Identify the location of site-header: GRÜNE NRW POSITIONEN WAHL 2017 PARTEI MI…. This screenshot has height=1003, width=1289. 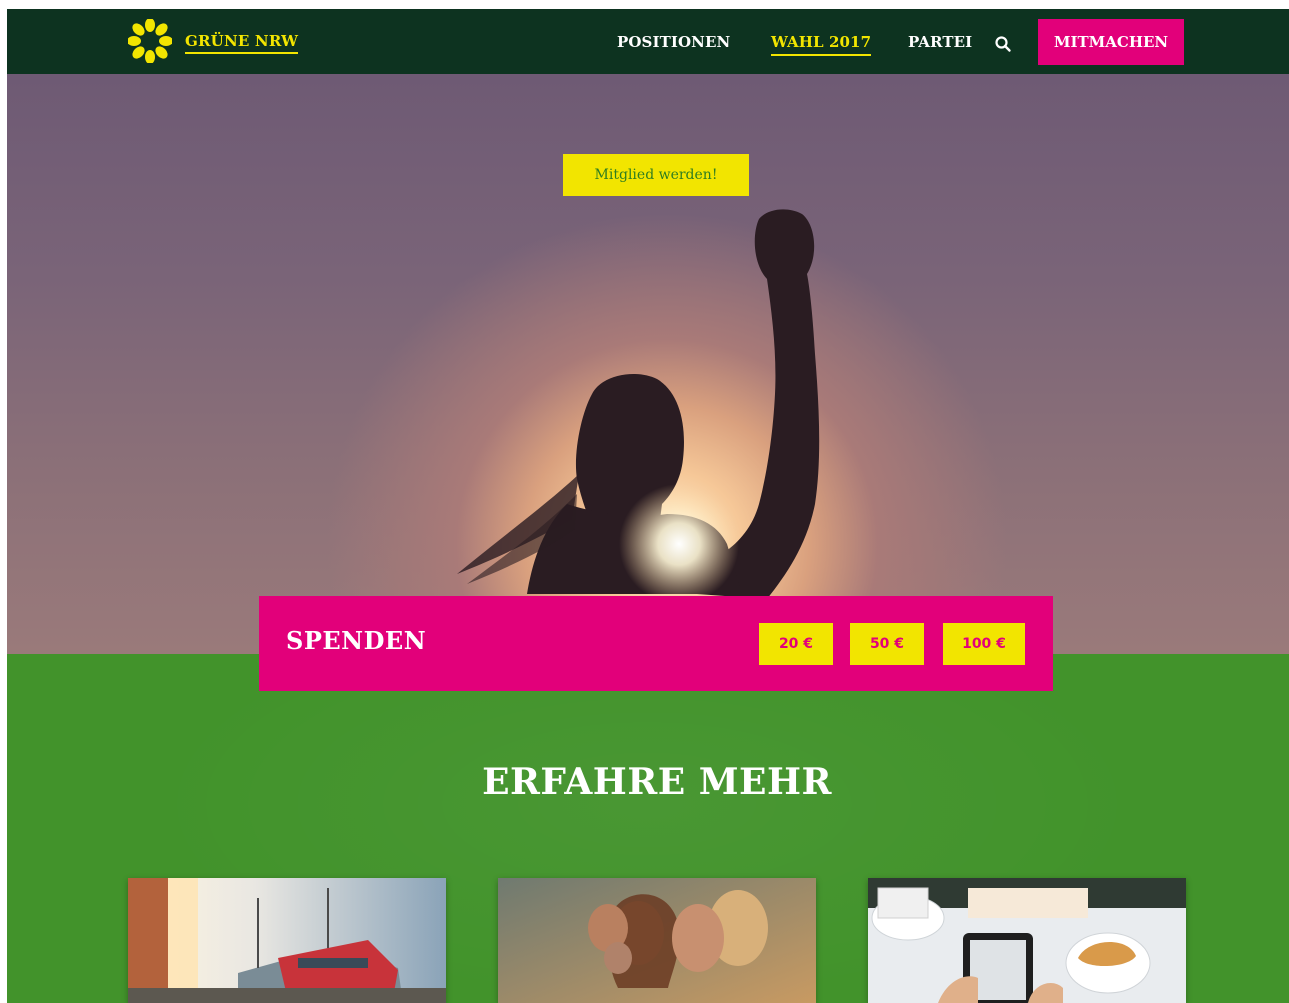
(648, 41).